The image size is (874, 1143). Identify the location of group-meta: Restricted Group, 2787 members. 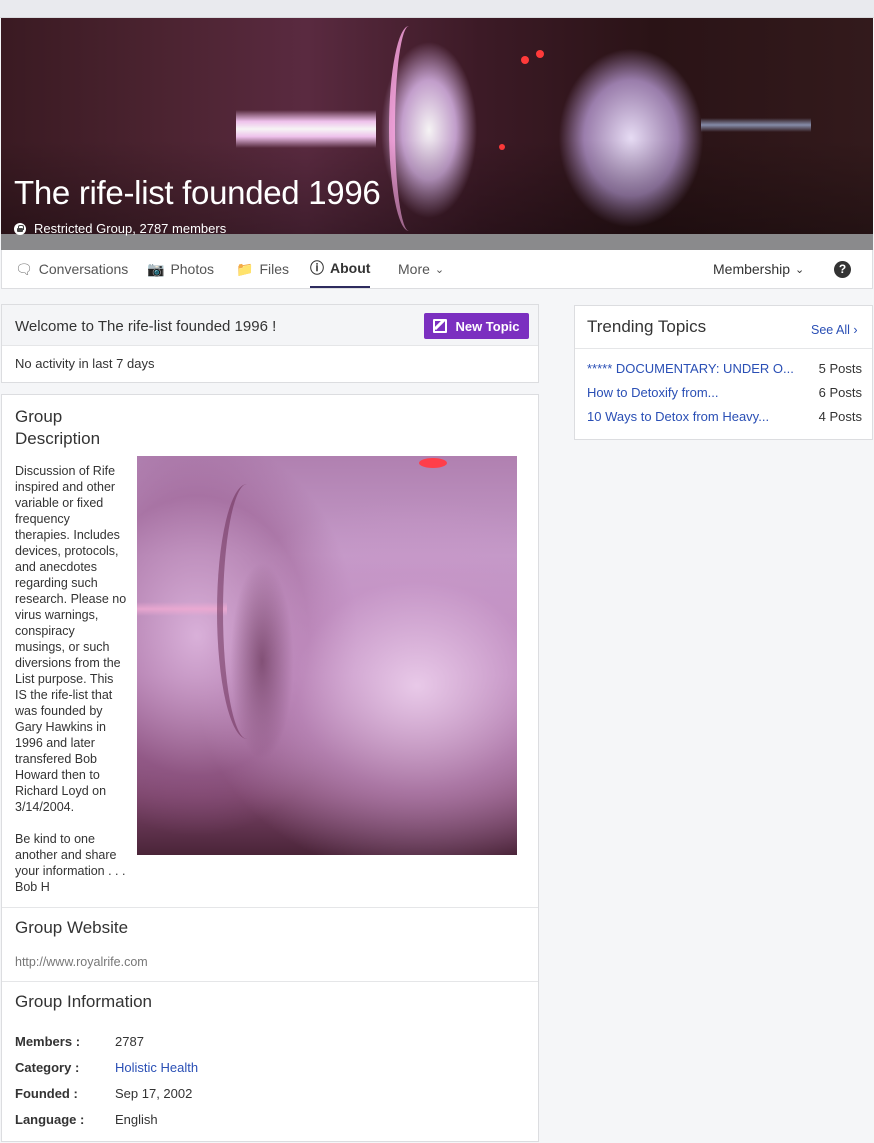
(120, 228).